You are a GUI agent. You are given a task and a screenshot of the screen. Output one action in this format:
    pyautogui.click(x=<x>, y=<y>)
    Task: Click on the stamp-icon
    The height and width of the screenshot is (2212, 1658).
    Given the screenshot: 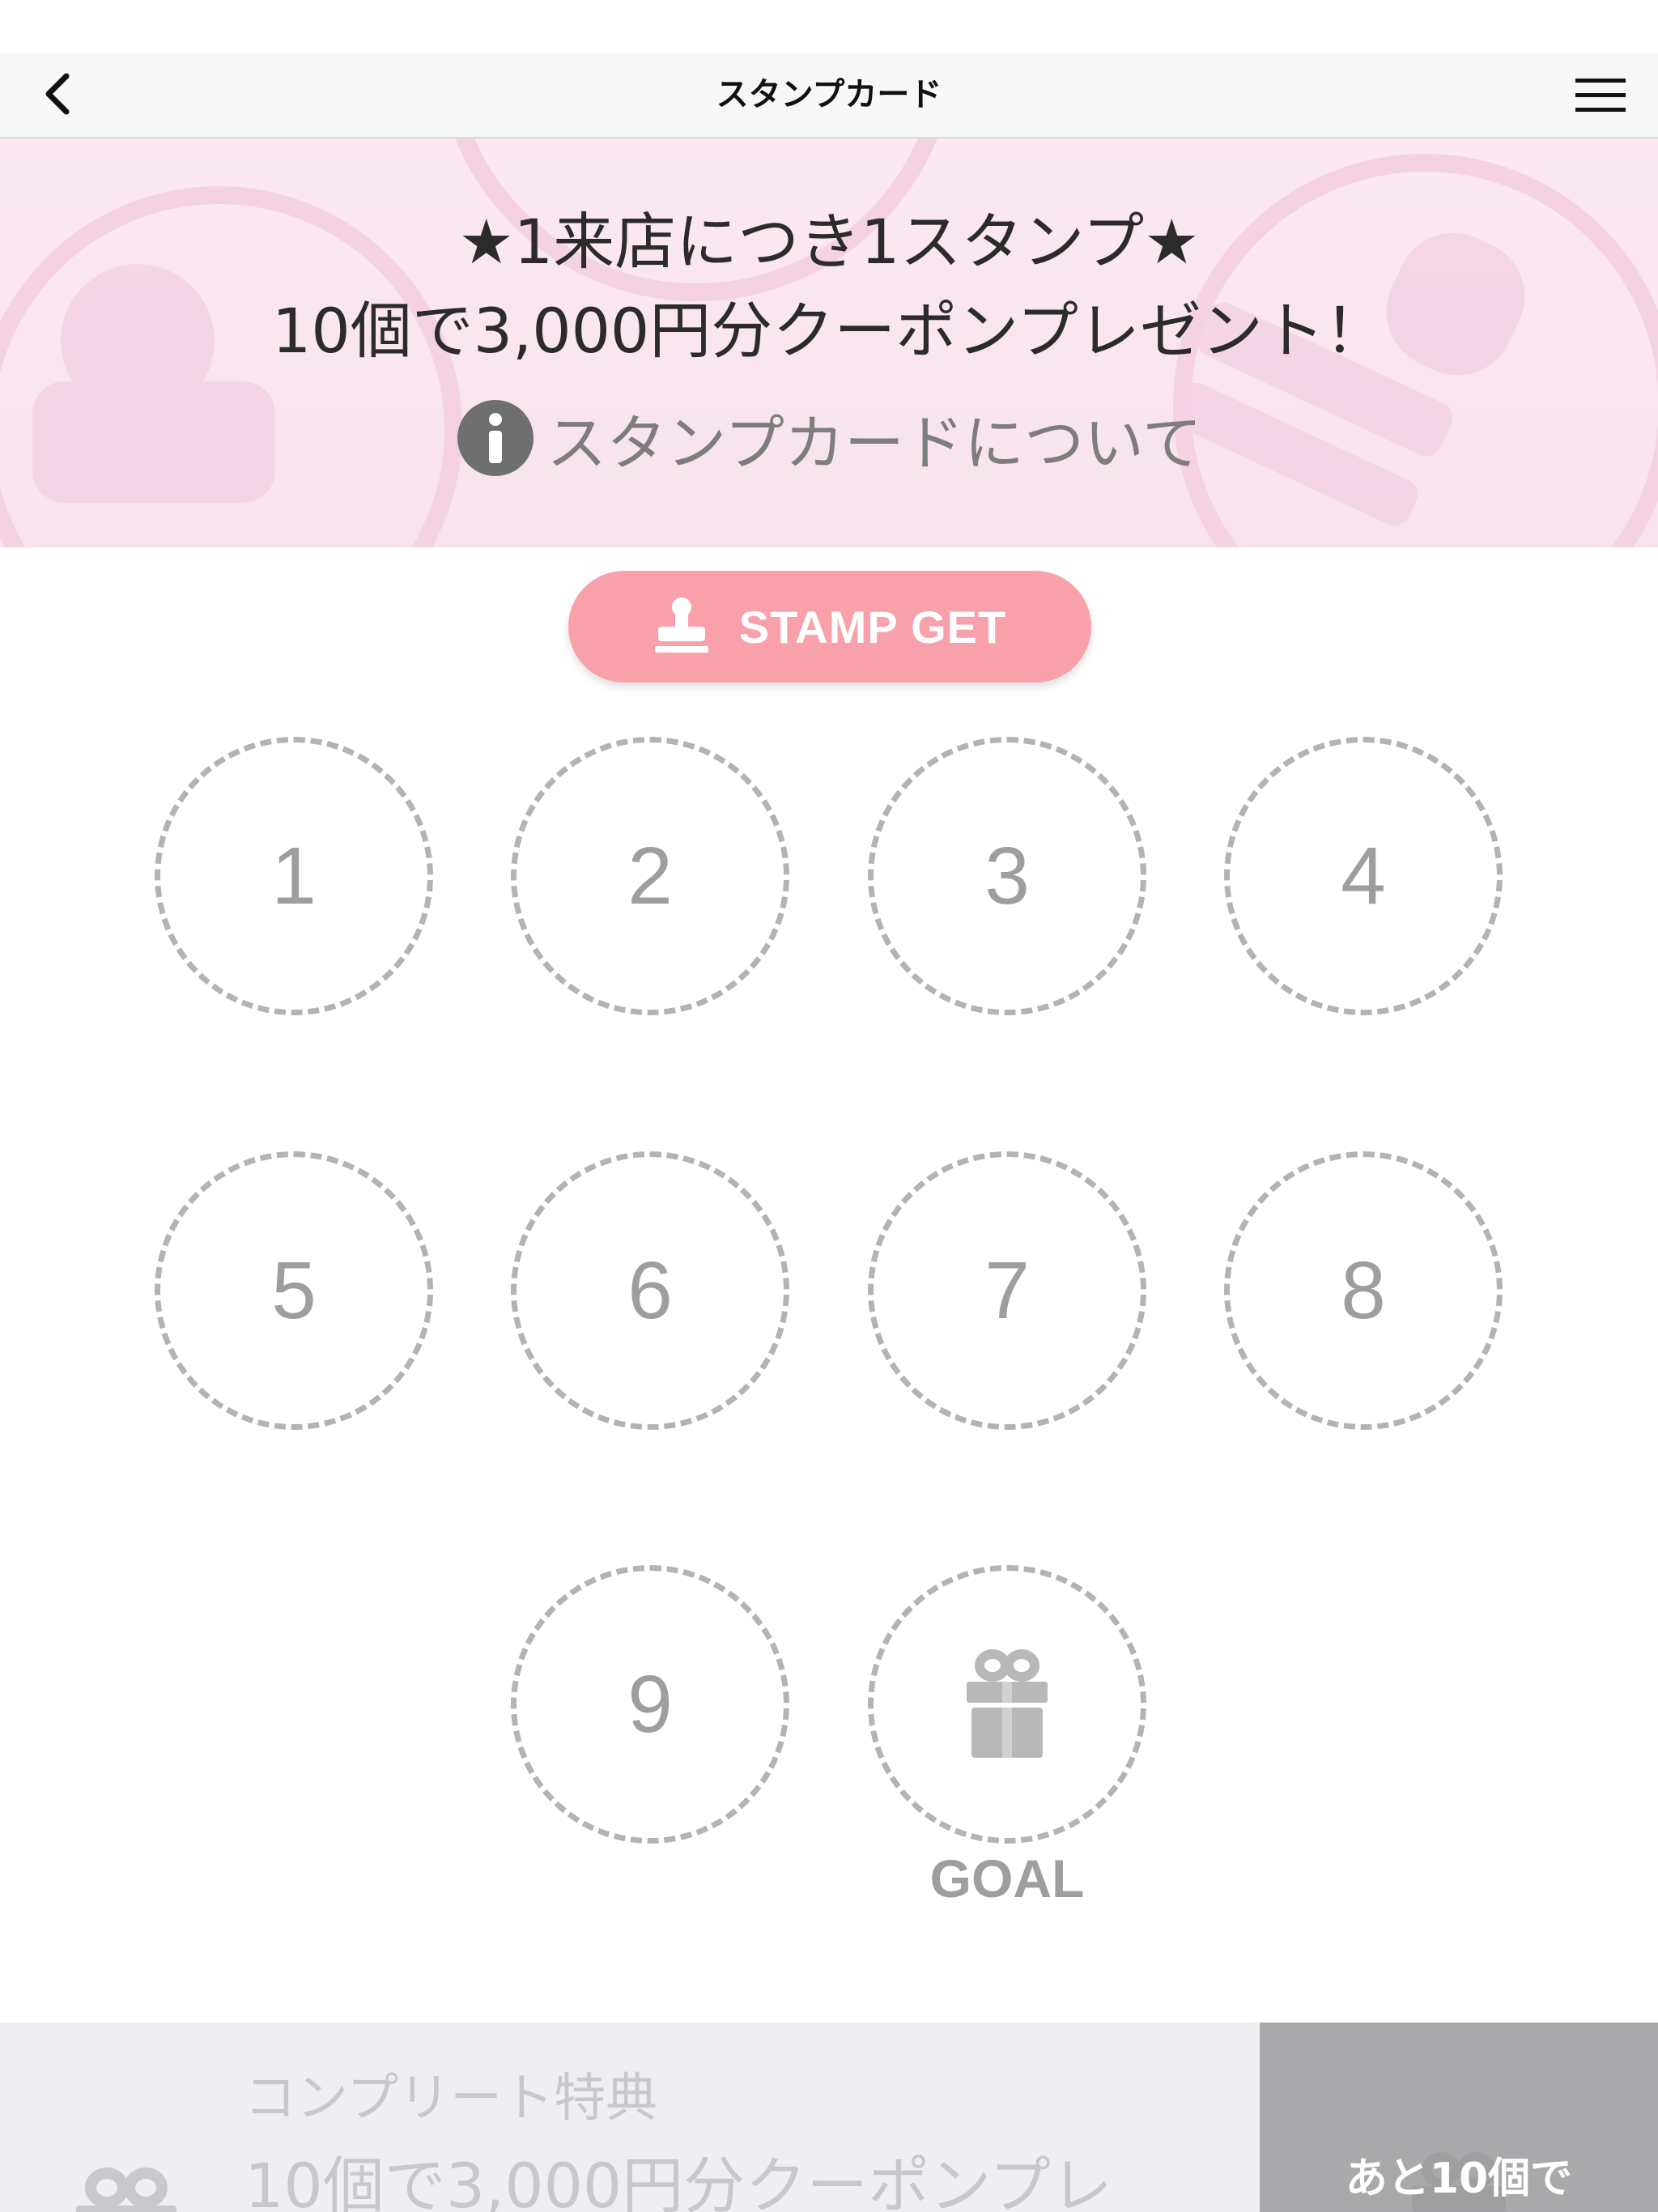 What is the action you would take?
    pyautogui.click(x=681, y=626)
    